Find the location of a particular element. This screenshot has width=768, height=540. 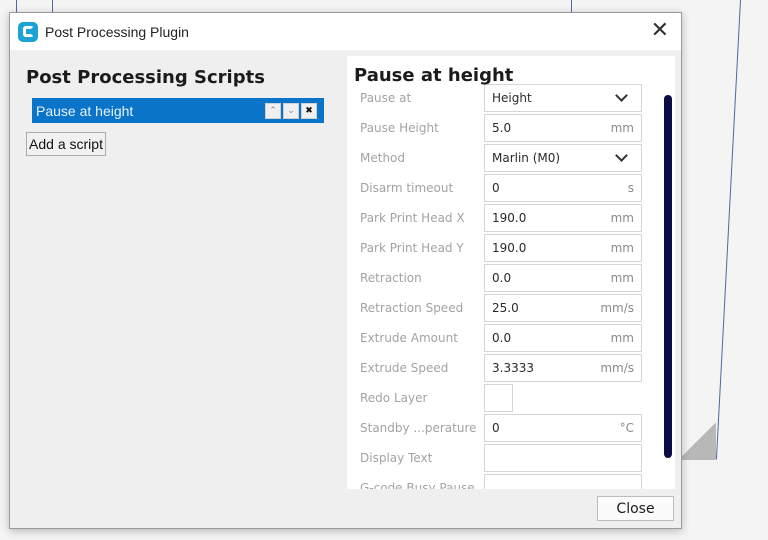

chevron-down-icon: ⌄ is located at coordinates (291, 110).